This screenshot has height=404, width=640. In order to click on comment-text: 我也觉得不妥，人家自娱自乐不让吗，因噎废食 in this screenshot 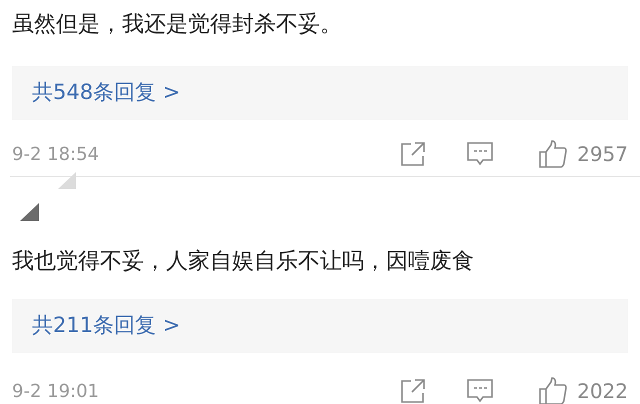, I will do `click(243, 262)`.